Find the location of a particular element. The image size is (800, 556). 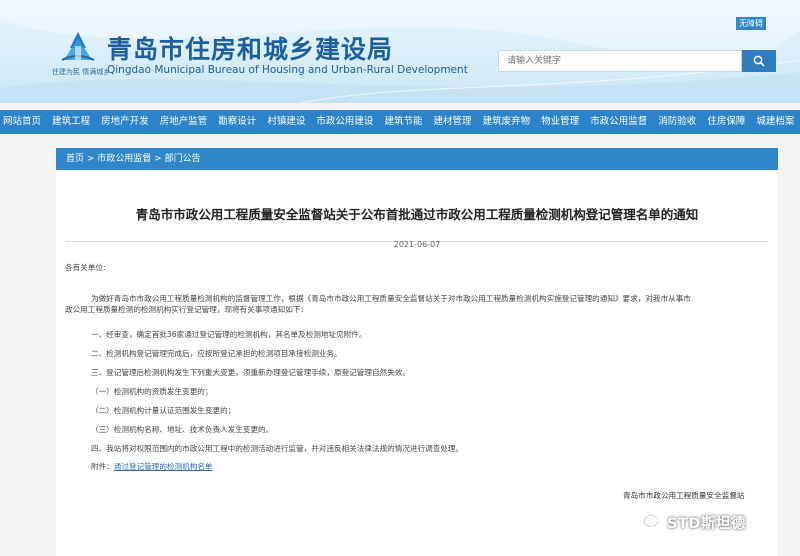

search-button is located at coordinates (759, 61).